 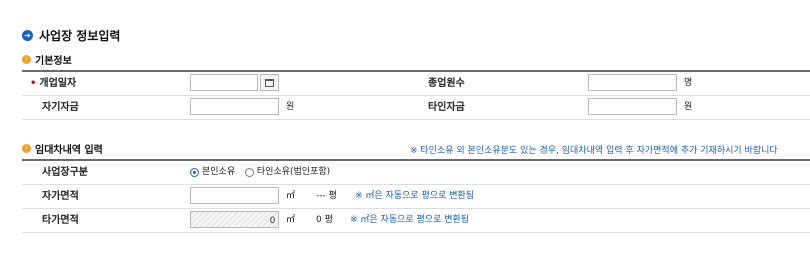 I want to click on required-mark: •, so click(x=33, y=83).